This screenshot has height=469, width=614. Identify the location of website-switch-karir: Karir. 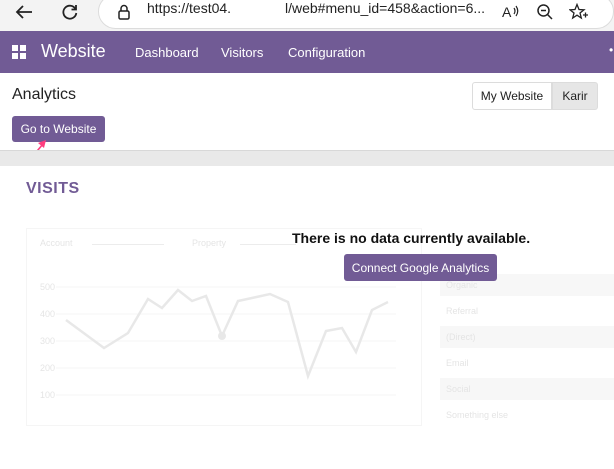
(575, 96).